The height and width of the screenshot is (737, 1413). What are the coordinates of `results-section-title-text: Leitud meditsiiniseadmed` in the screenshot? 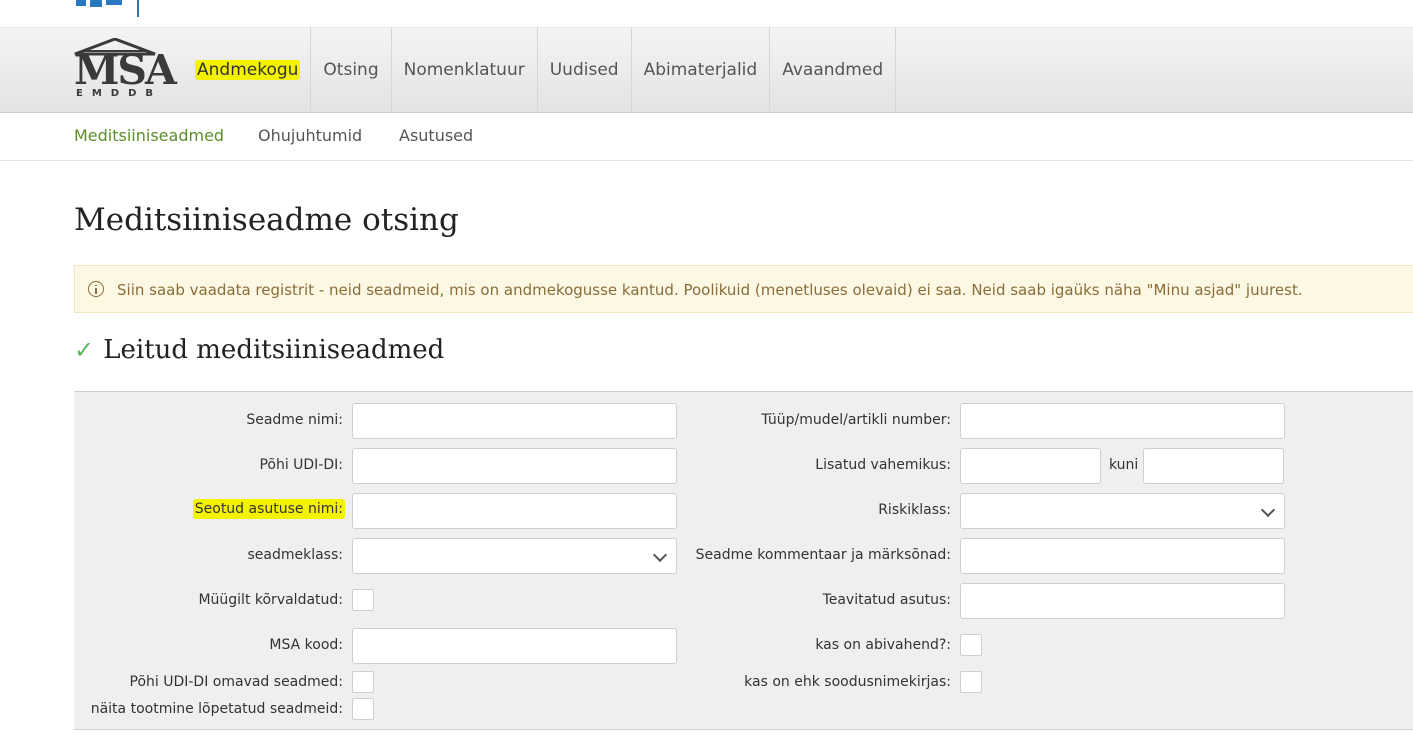 It's located at (274, 350).